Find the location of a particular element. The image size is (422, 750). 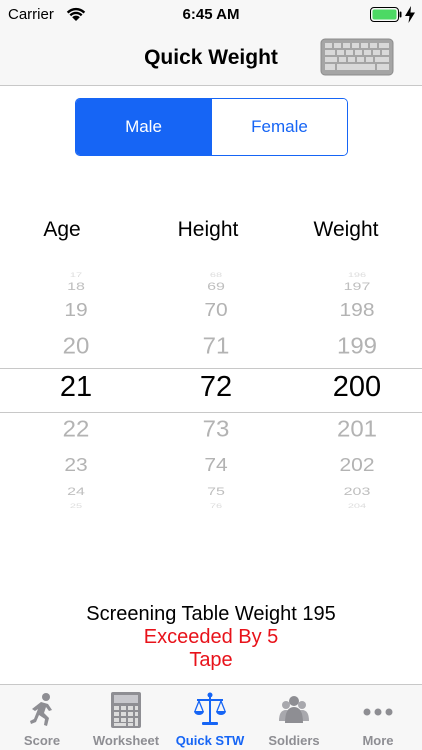

tab-worksheet: Worksheet is located at coordinates (126, 717).